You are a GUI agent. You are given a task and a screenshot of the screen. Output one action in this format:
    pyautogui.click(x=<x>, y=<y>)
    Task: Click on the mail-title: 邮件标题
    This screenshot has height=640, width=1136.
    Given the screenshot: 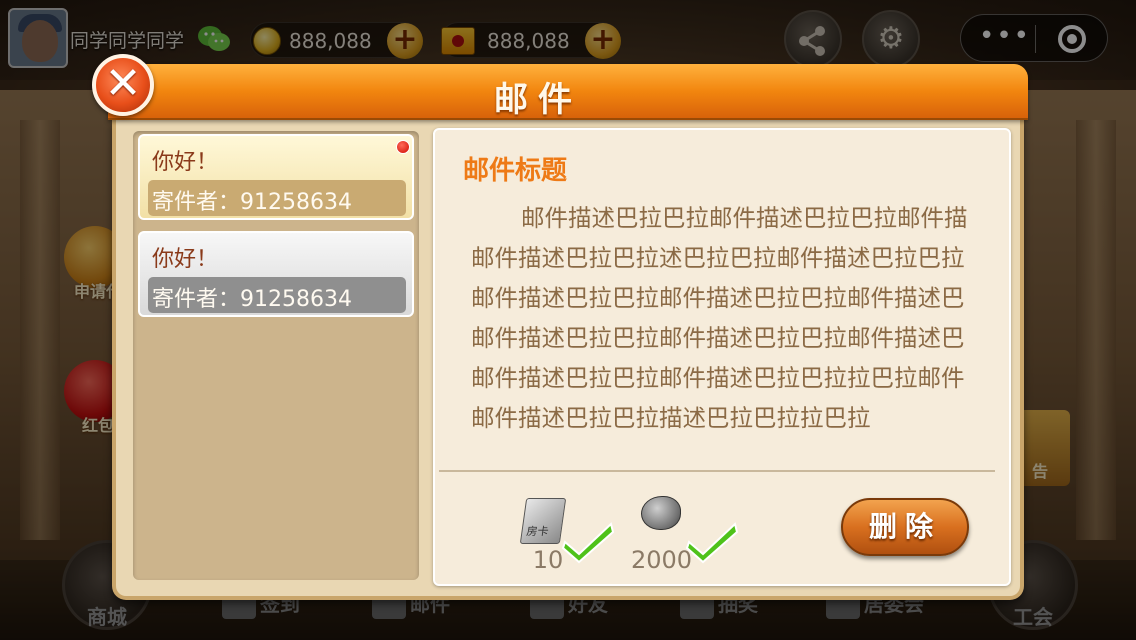 What is the action you would take?
    pyautogui.click(x=515, y=171)
    